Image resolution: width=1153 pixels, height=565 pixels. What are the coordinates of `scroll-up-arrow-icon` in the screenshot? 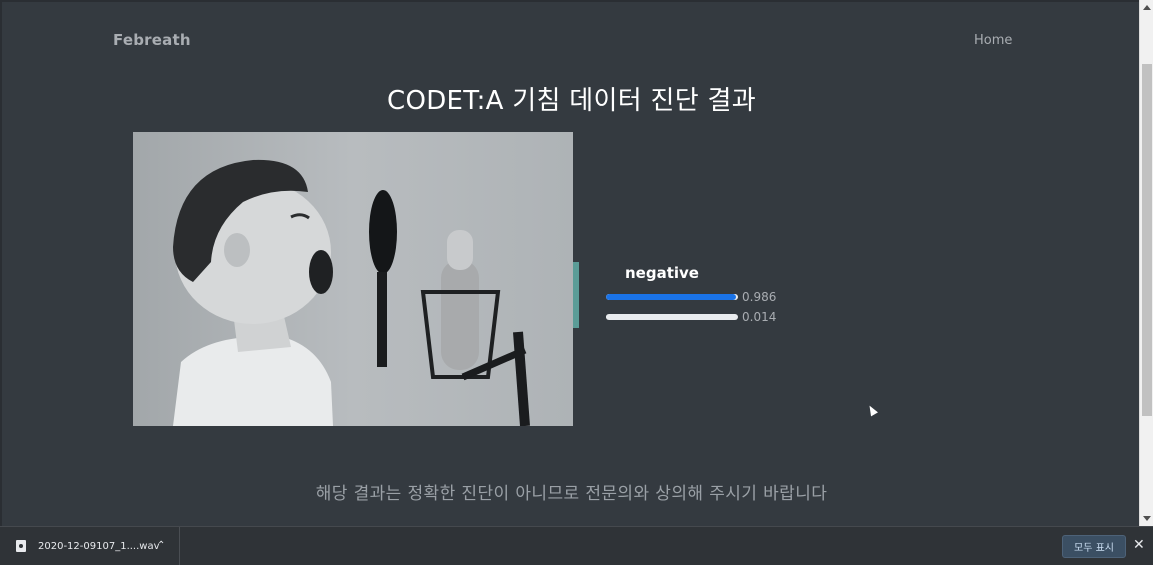 It's located at (1147, 7).